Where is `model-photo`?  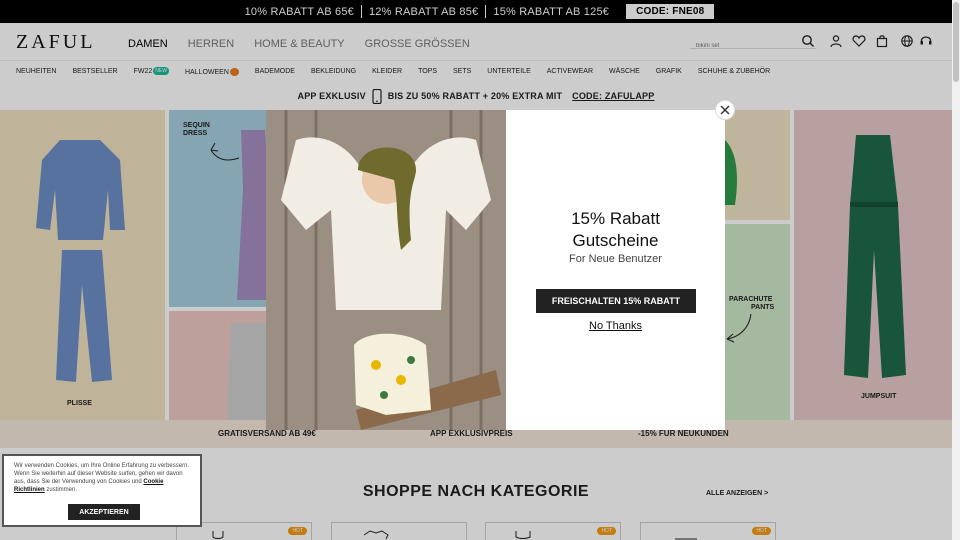 model-photo is located at coordinates (386, 270).